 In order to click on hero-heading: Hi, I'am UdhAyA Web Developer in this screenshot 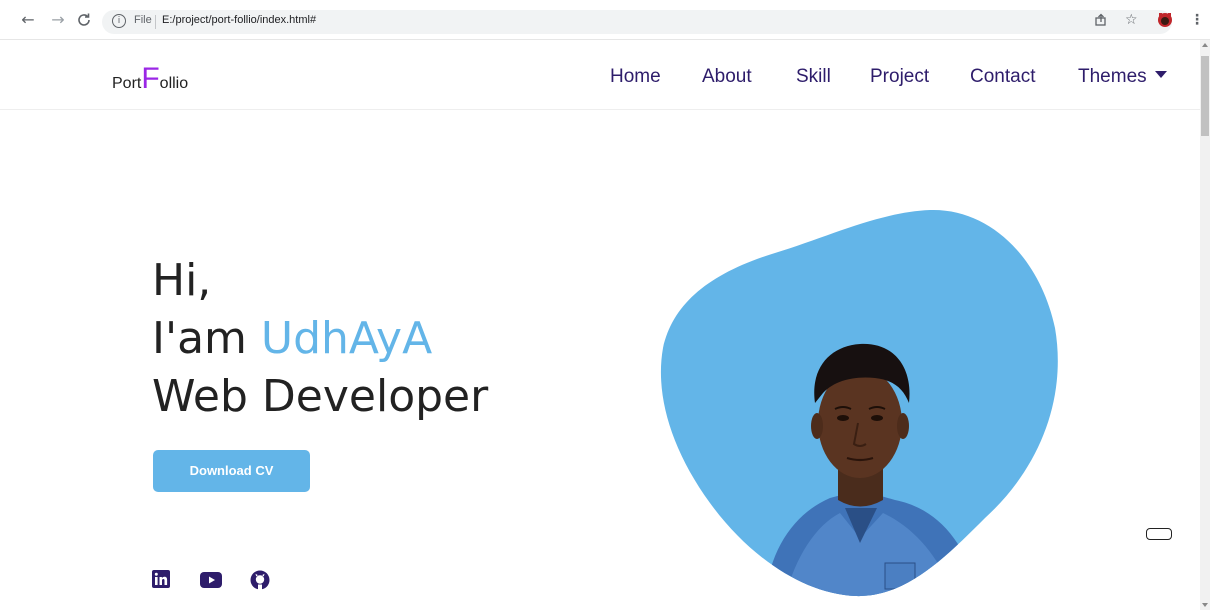, I will do `click(320, 339)`.